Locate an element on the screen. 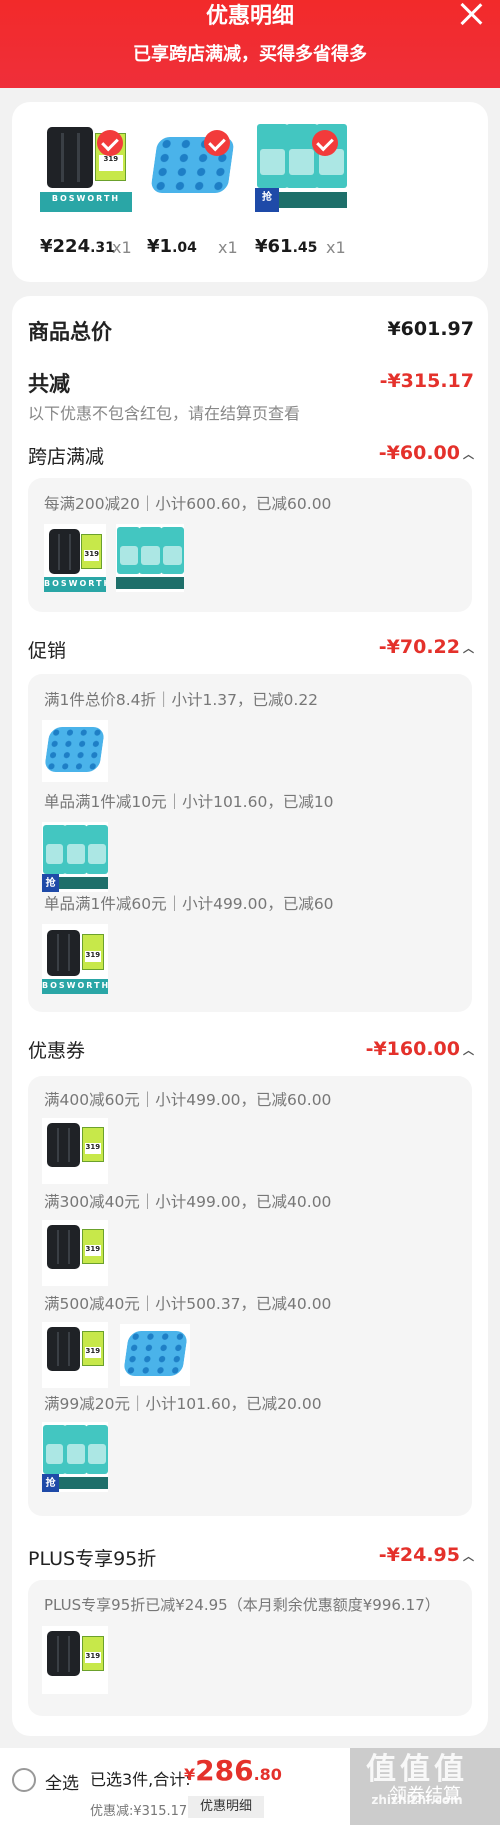  product-price: ¥1.04 is located at coordinates (172, 246).